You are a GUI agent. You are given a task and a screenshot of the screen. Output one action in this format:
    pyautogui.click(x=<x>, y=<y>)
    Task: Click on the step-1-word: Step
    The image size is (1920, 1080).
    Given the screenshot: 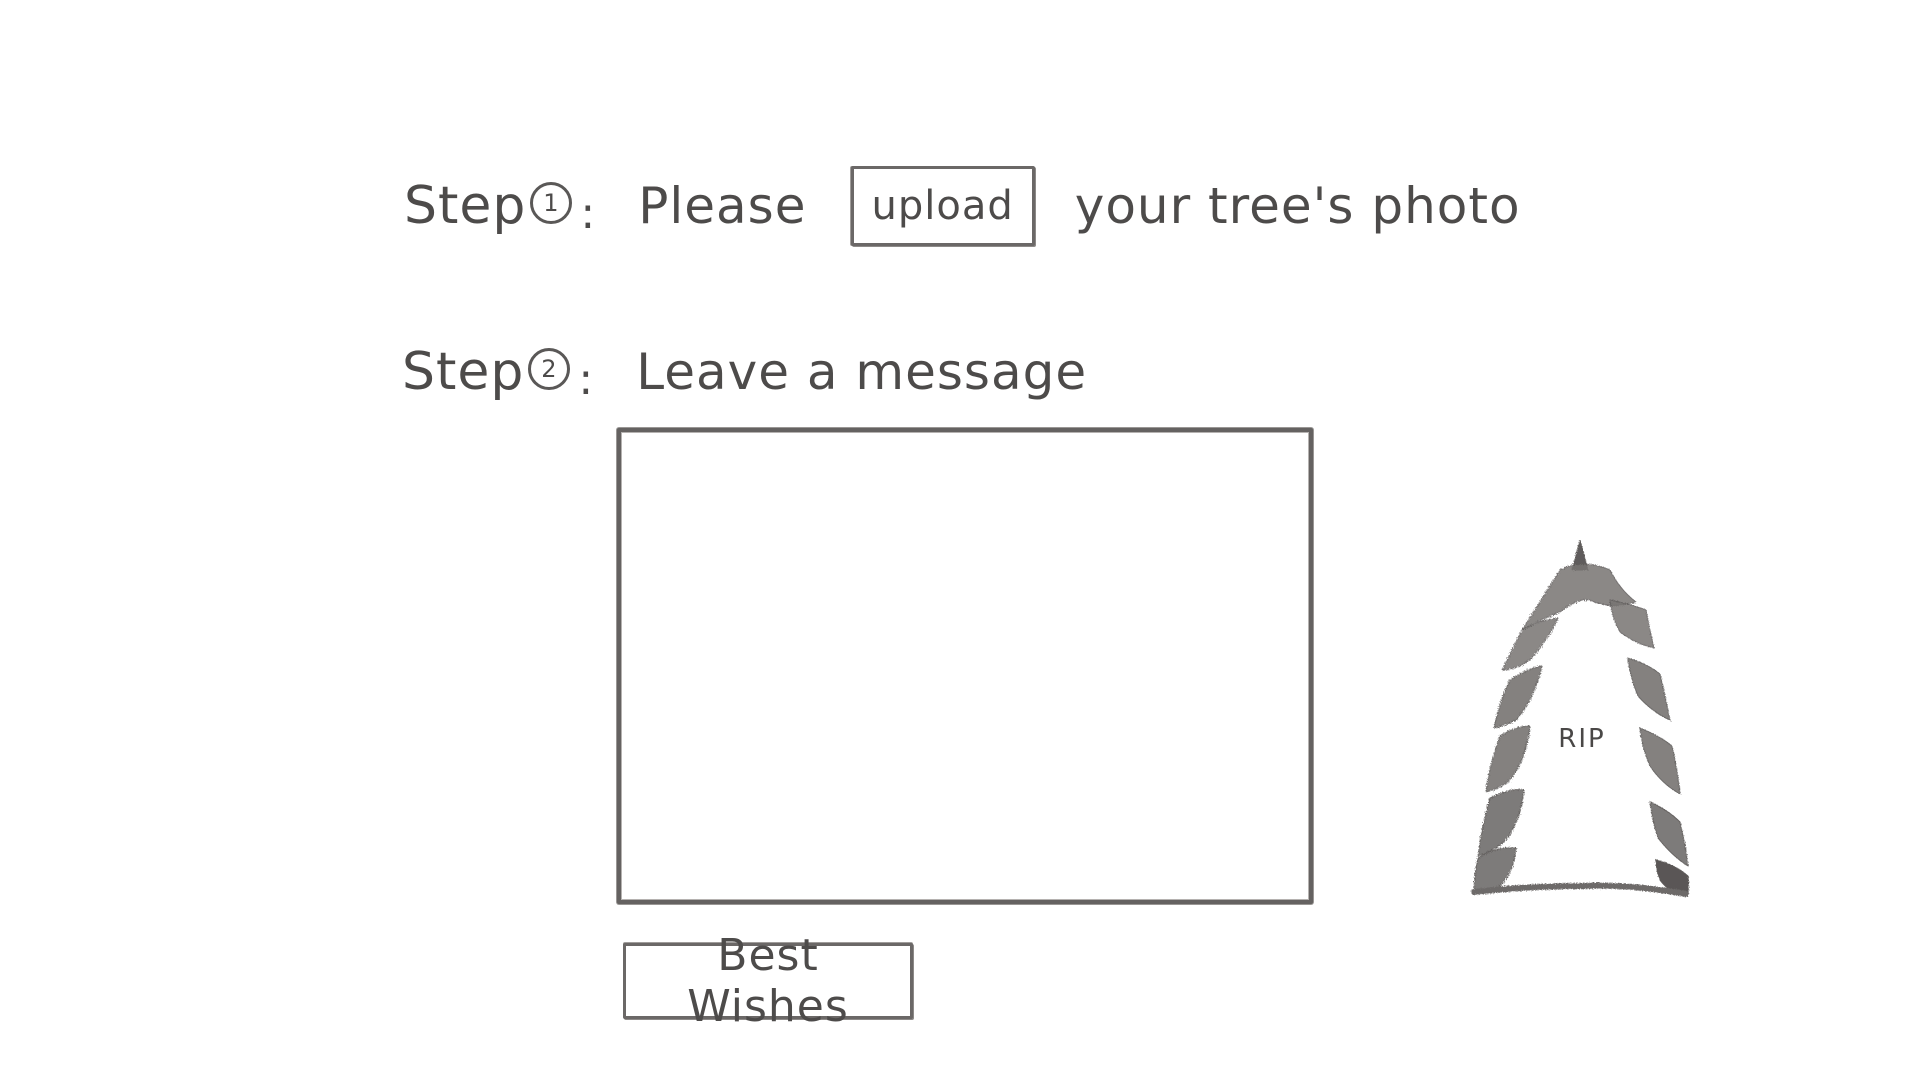 What is the action you would take?
    pyautogui.click(x=465, y=206)
    